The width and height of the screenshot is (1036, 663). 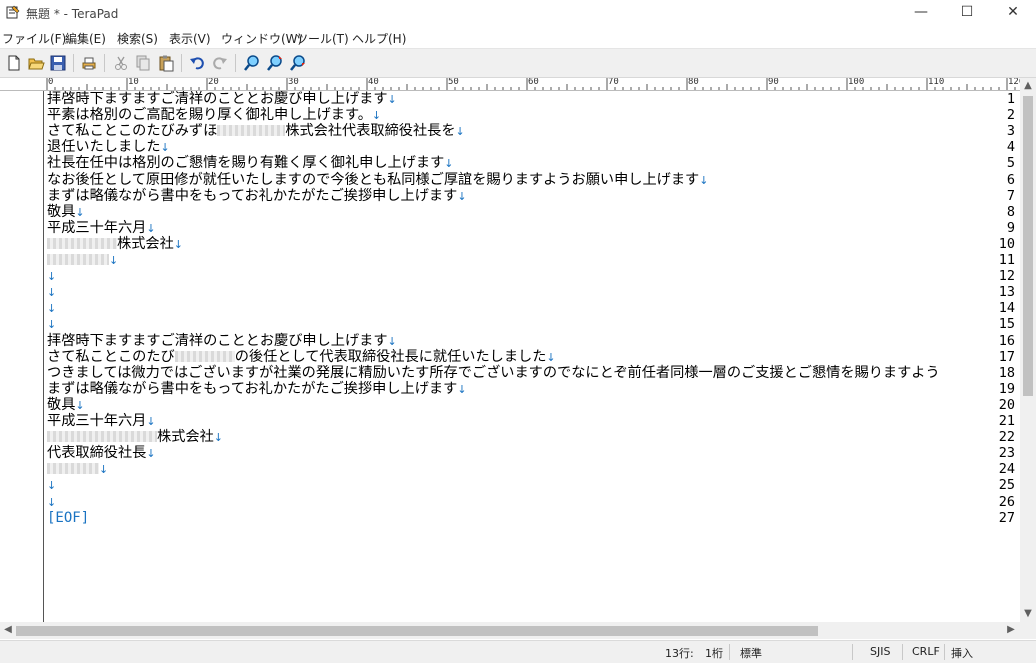 What do you see at coordinates (1028, 246) in the screenshot?
I see `vertical-scroll-thumb` at bounding box center [1028, 246].